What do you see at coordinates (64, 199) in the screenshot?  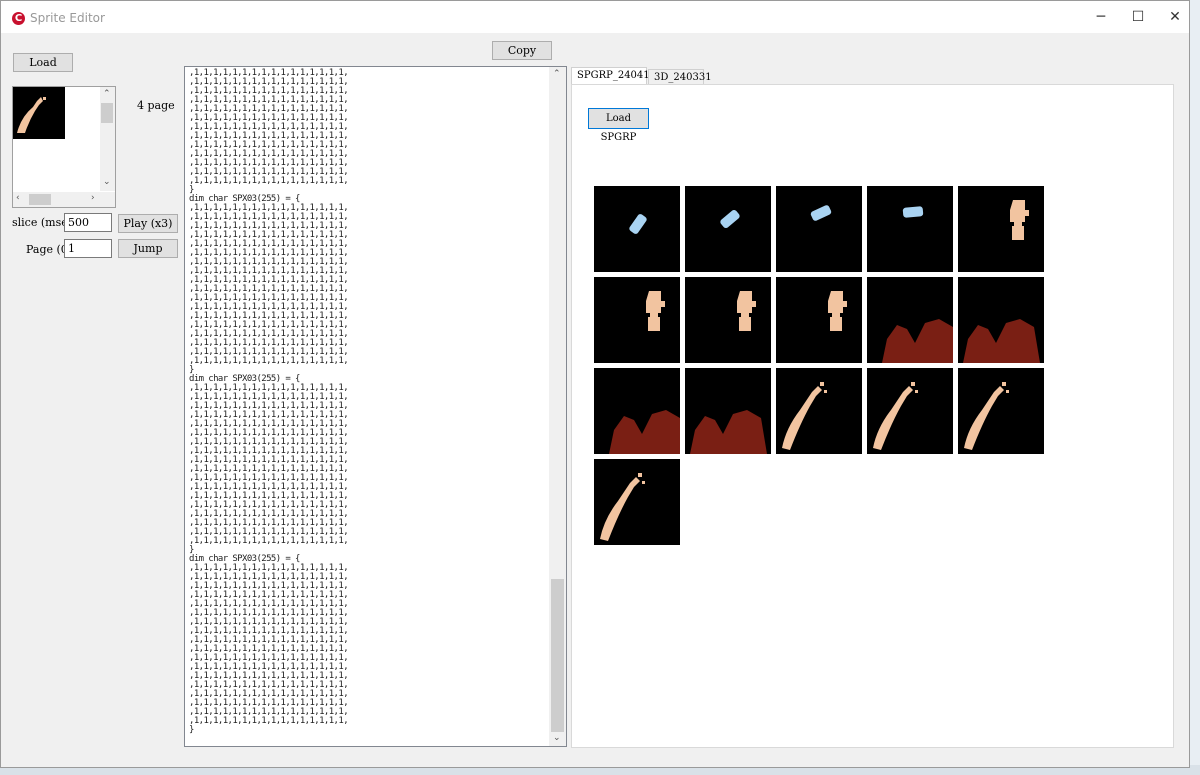 I see `preview-horizontal-scrollbar: ‹ ›` at bounding box center [64, 199].